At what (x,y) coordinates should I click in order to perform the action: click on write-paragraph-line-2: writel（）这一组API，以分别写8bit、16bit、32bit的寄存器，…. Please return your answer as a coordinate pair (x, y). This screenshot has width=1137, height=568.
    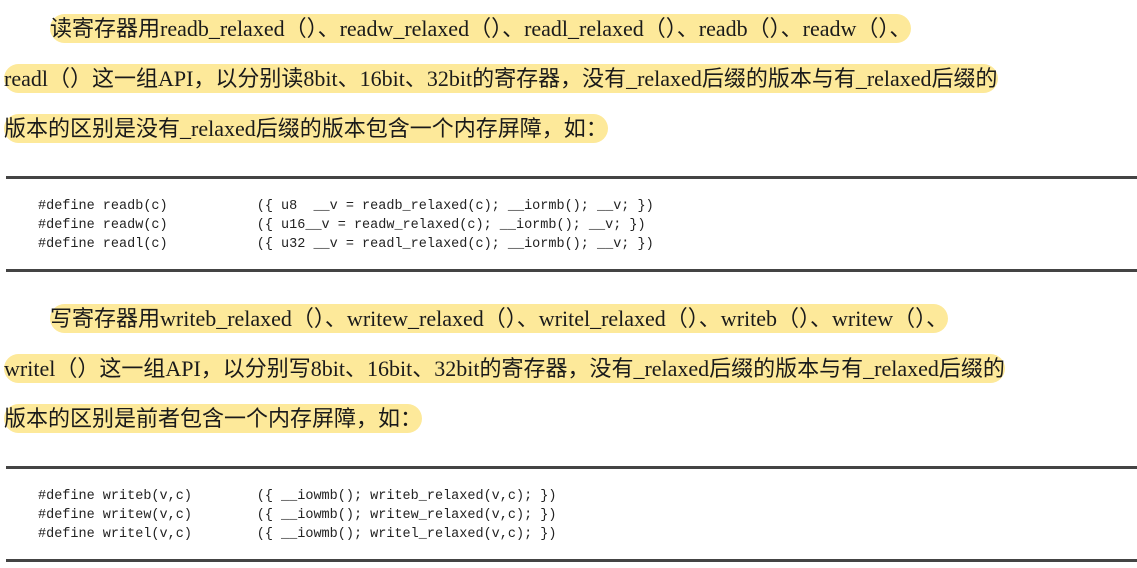
    Looking at the image, I should click on (504, 368).